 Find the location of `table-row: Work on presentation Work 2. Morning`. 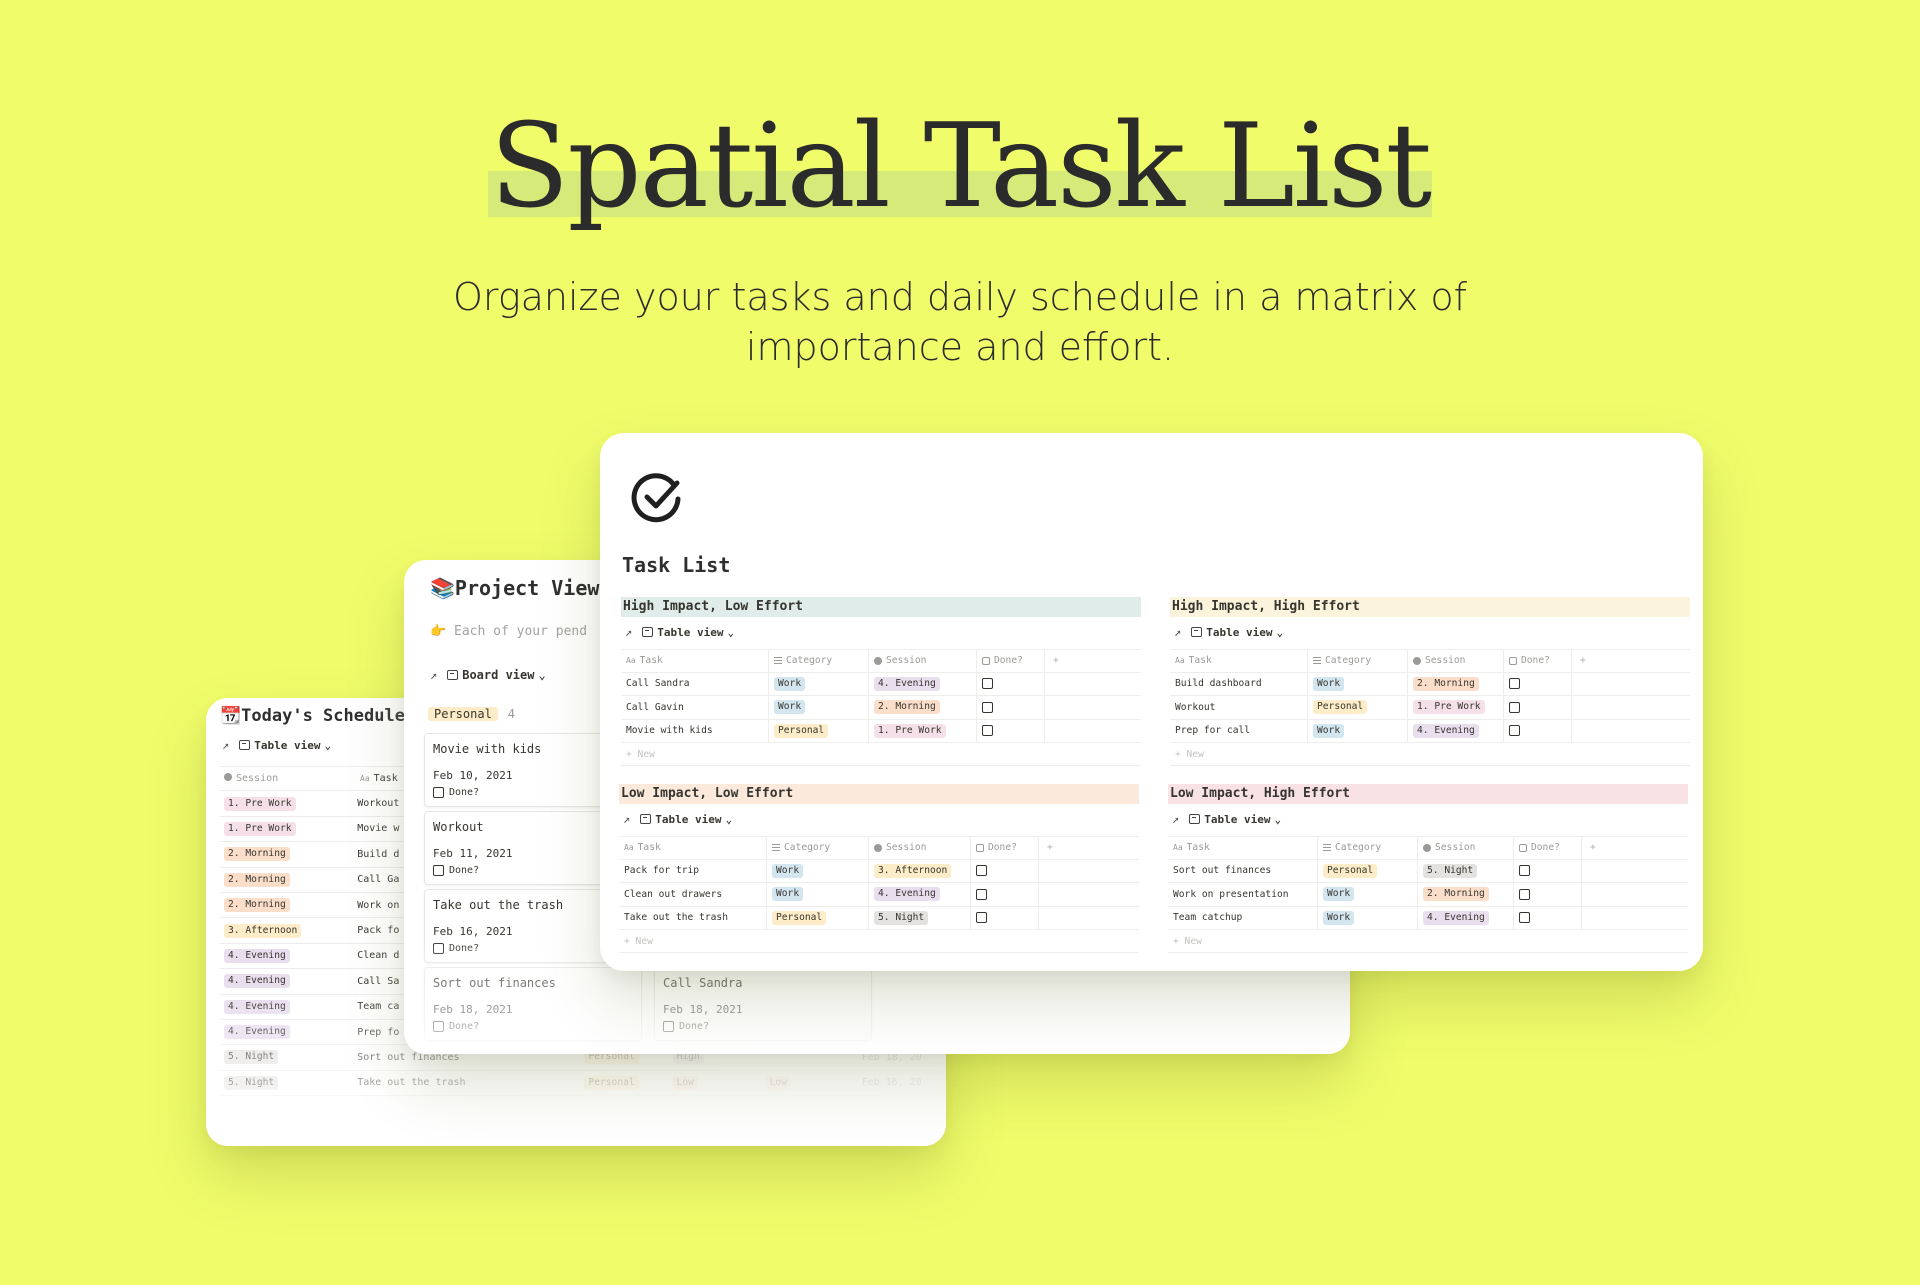

table-row: Work on presentation Work 2. Morning is located at coordinates (1428, 895).